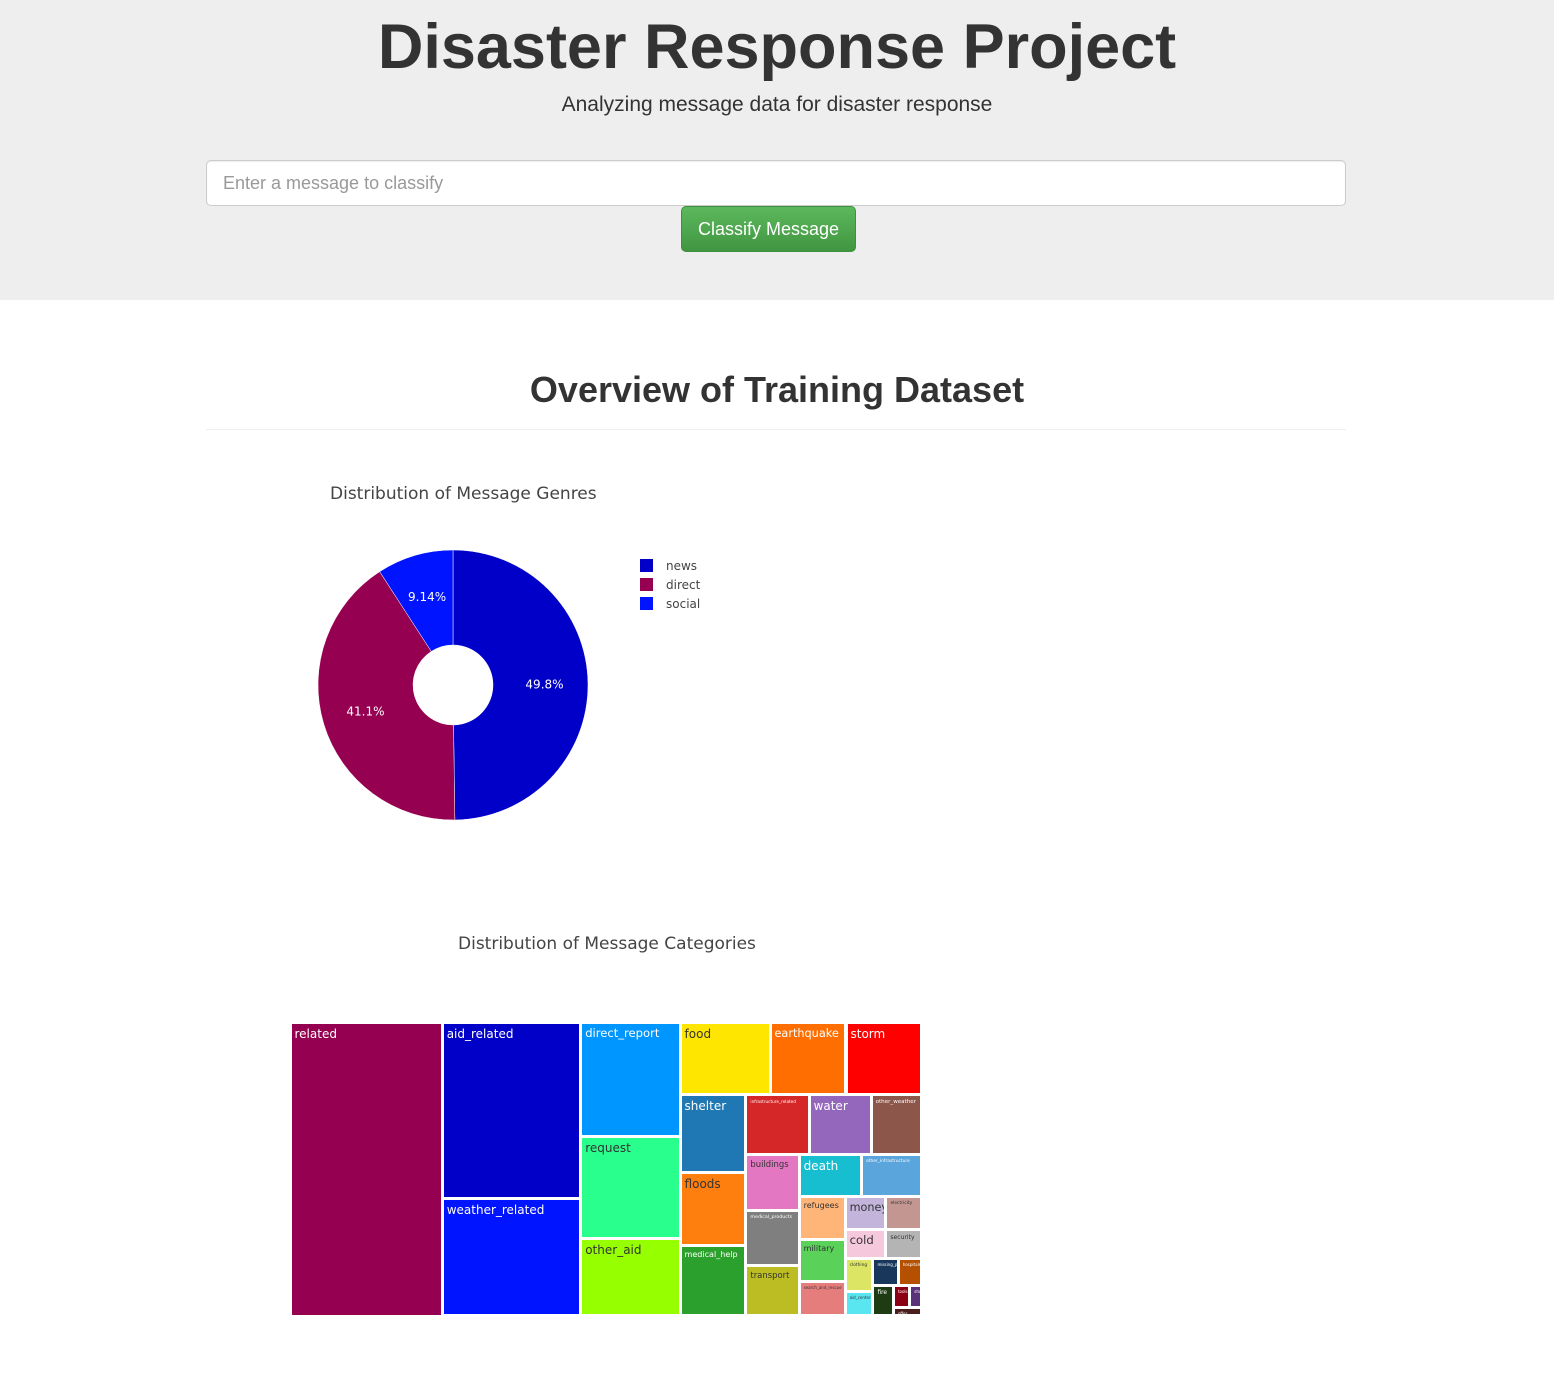  What do you see at coordinates (511, 1110) in the screenshot?
I see `treemap-tile-aid-related: aid_related` at bounding box center [511, 1110].